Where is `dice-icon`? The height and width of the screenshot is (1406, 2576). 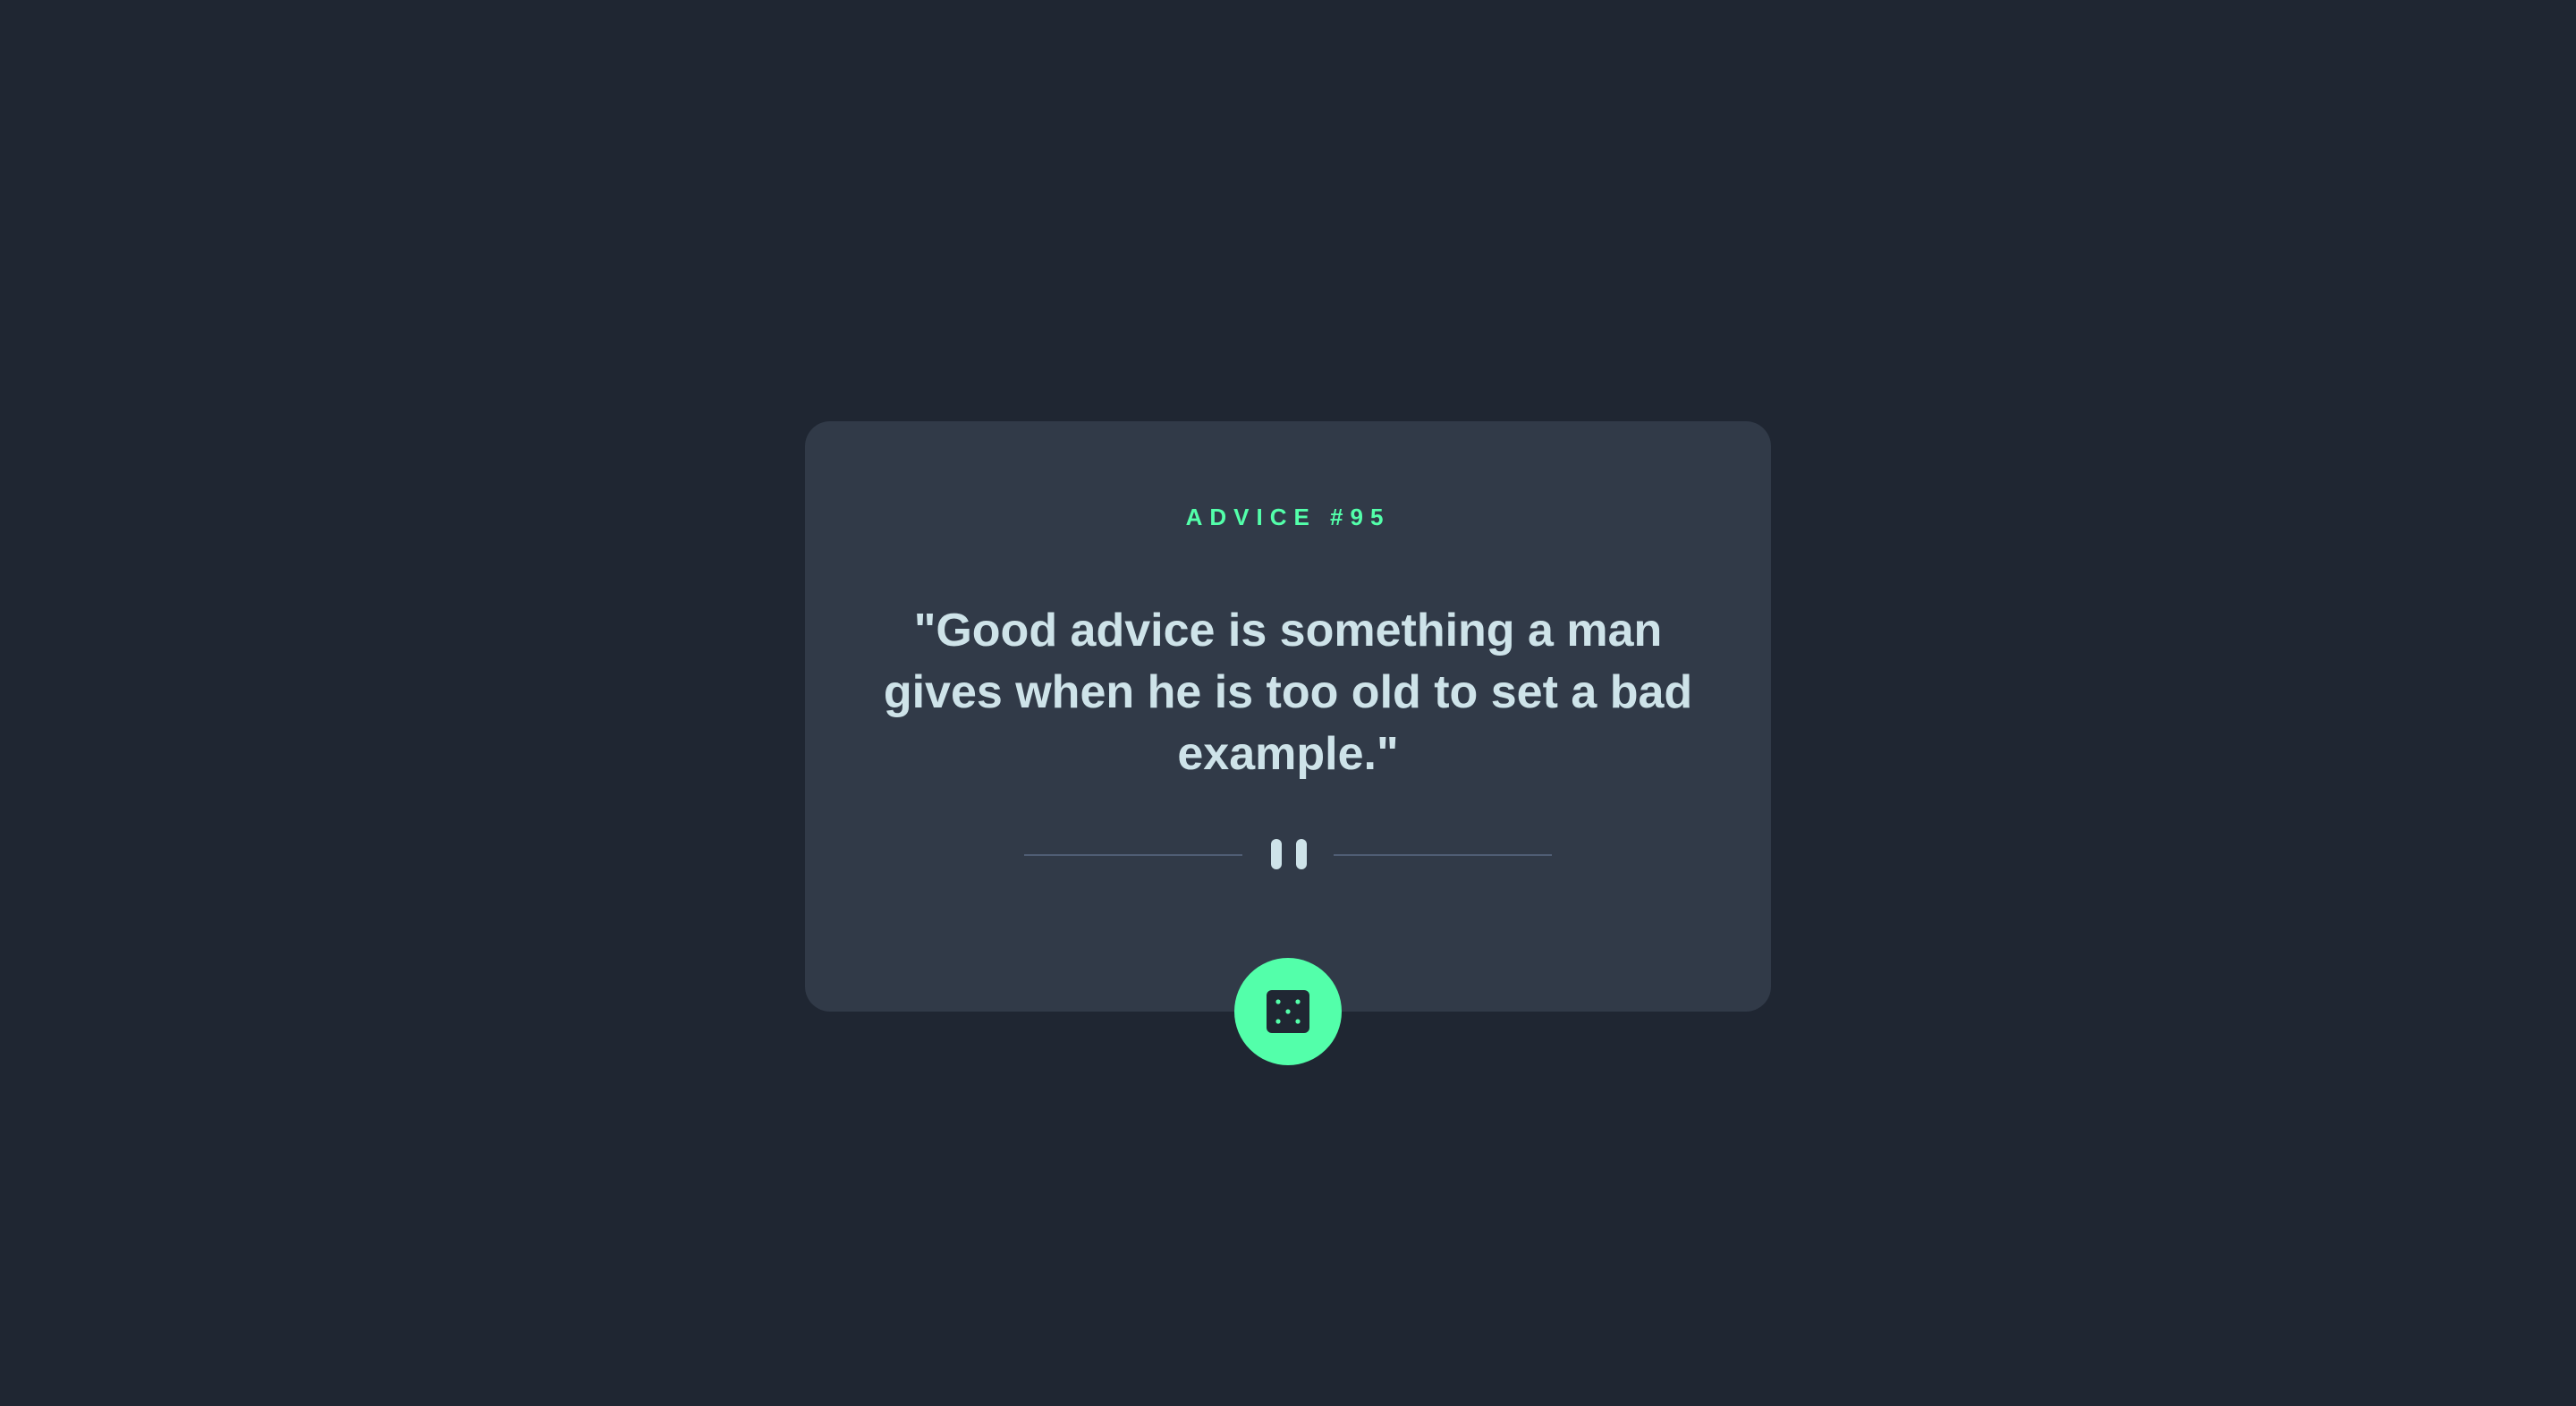 dice-icon is located at coordinates (1288, 1012).